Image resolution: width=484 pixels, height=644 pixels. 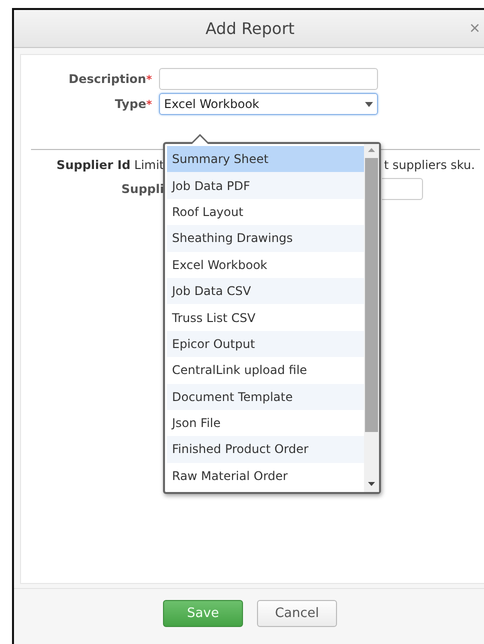 I want to click on caret-icon, so click(x=369, y=104).